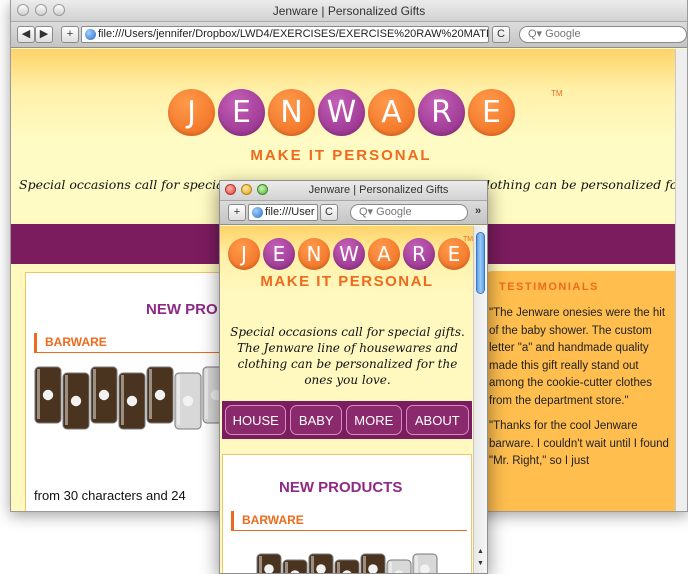 The width and height of the screenshot is (688, 574). I want to click on scroll-down-arrow-icon: ▼, so click(480, 563).